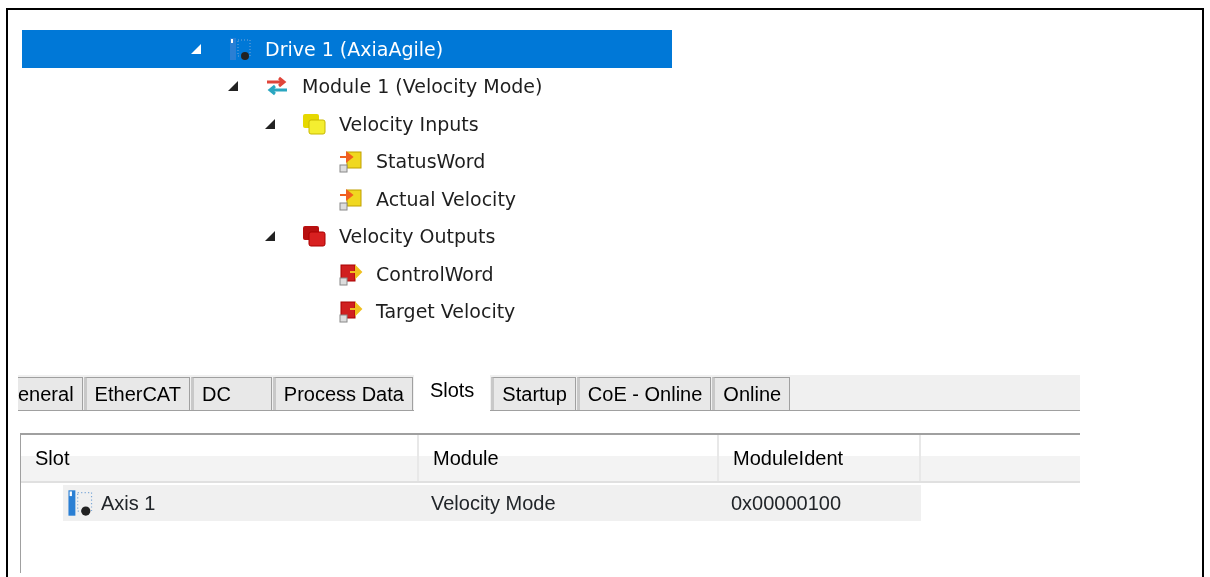 The height and width of the screenshot is (577, 1210). I want to click on tab: eneral, so click(50, 393).